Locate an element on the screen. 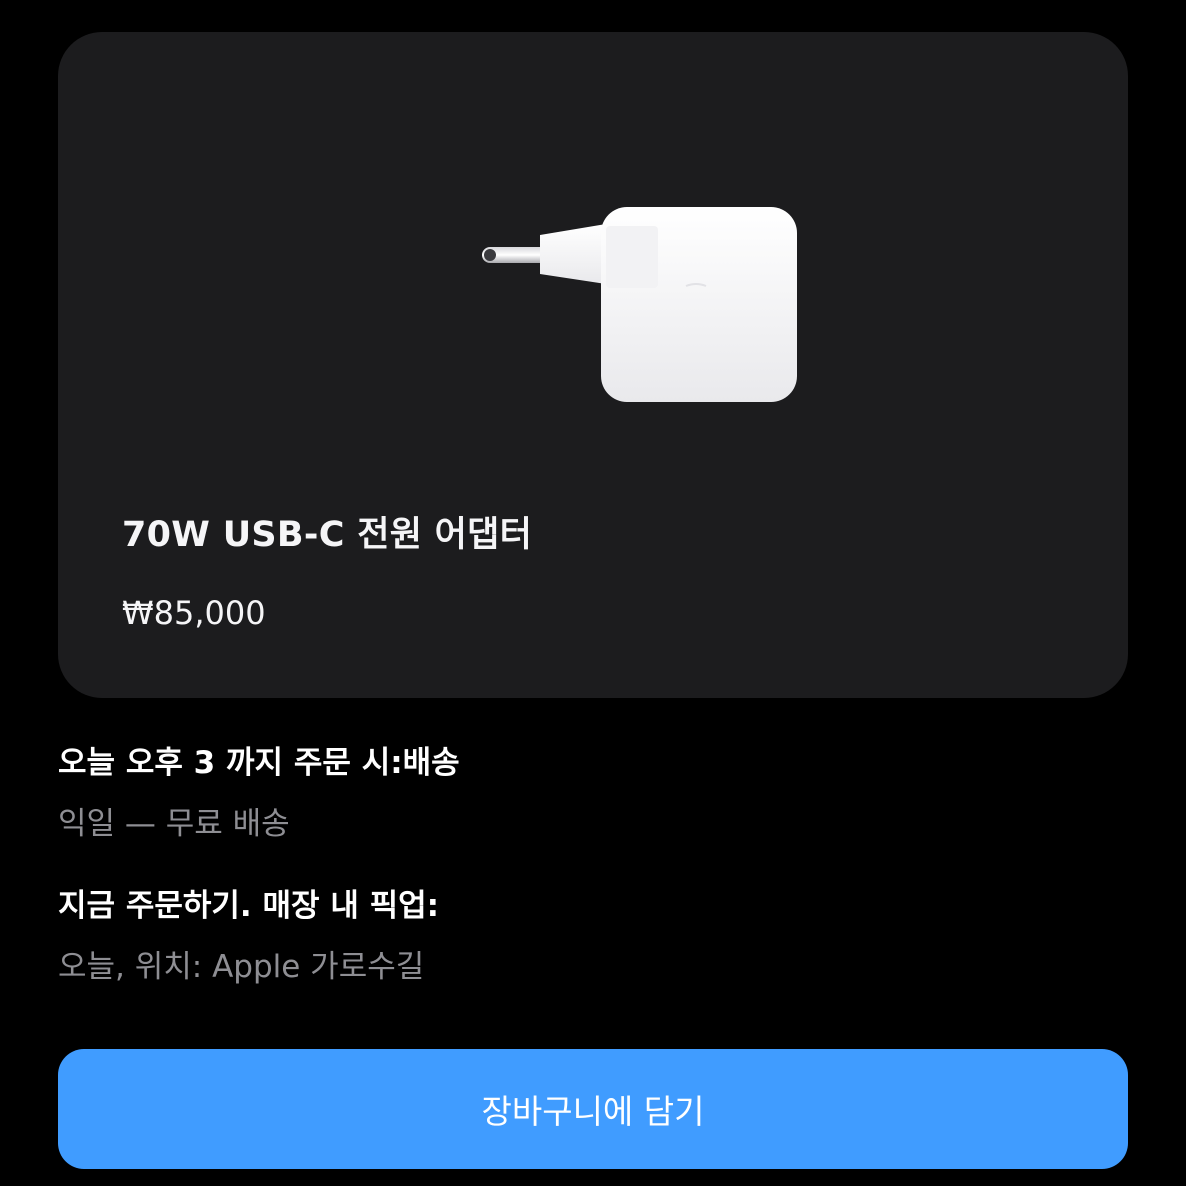 This screenshot has height=1186, width=1186. add-to-bag-label: 장바구니에 담기 is located at coordinates (593, 1111).